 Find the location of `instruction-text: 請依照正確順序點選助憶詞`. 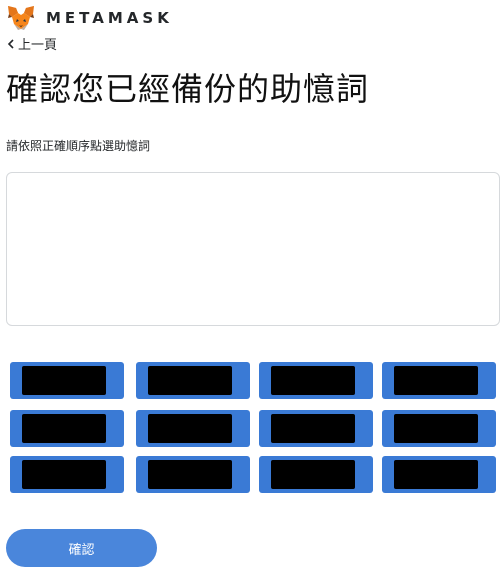

instruction-text: 請依照正確順序點選助憶詞 is located at coordinates (78, 146).